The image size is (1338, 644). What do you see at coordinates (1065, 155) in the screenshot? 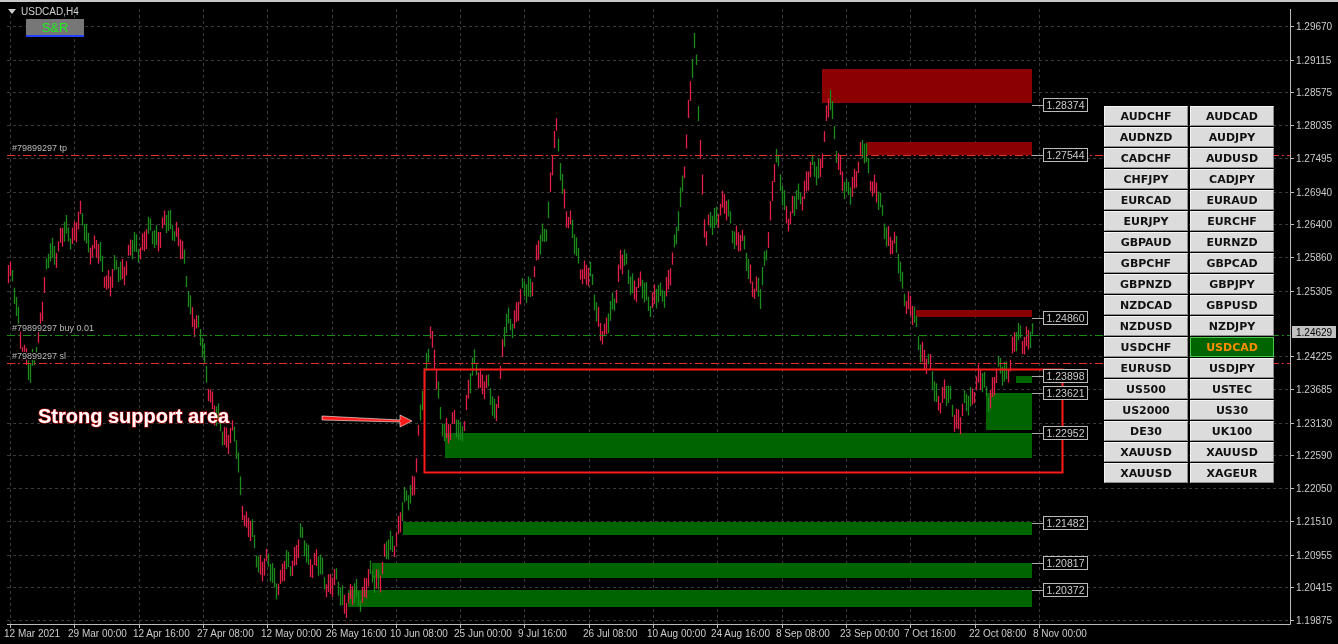
I see `price-level-tag: 1.27544` at bounding box center [1065, 155].